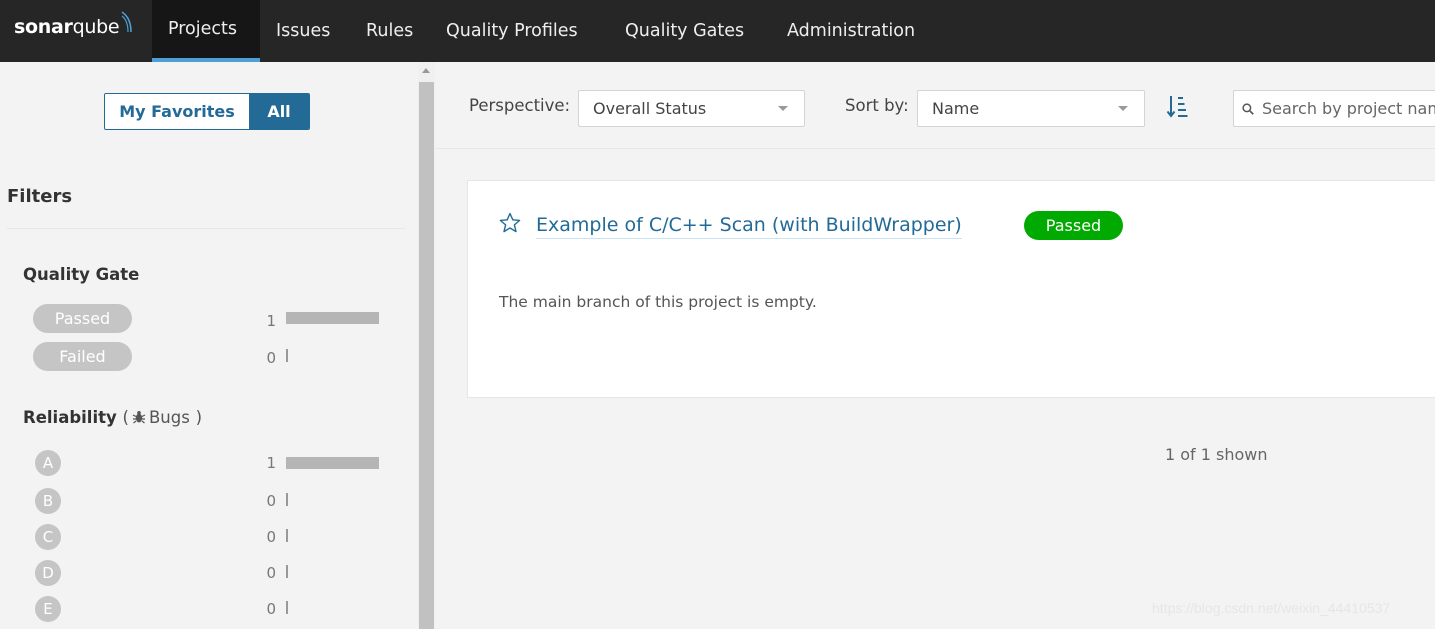 The height and width of the screenshot is (629, 1435). What do you see at coordinates (43, 27) in the screenshot?
I see `logo-bold-text: sonar` at bounding box center [43, 27].